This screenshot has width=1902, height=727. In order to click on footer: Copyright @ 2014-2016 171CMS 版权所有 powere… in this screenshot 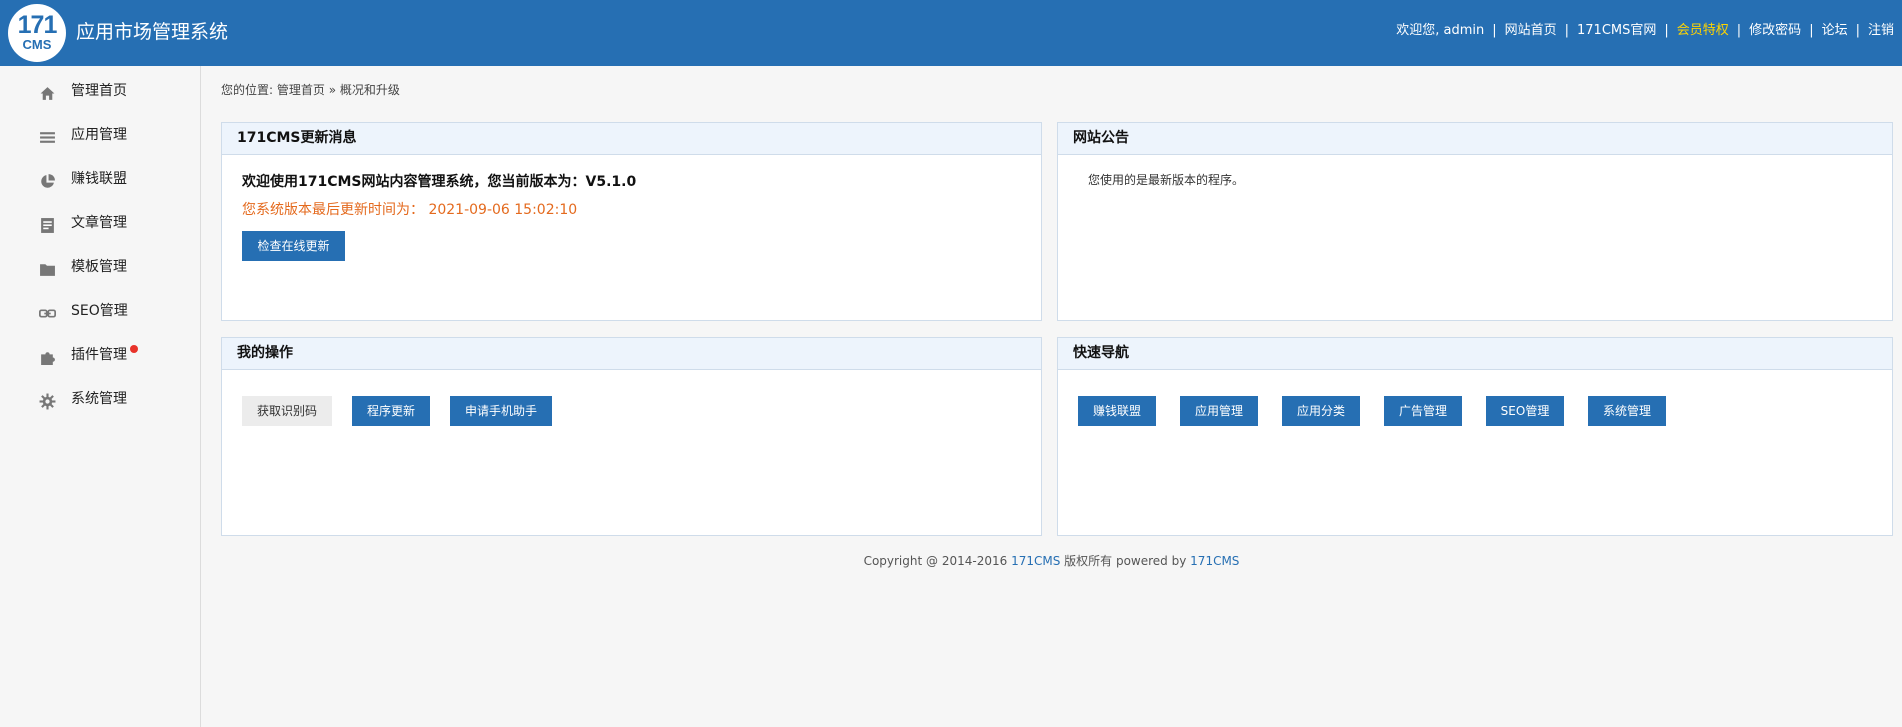, I will do `click(1051, 560)`.